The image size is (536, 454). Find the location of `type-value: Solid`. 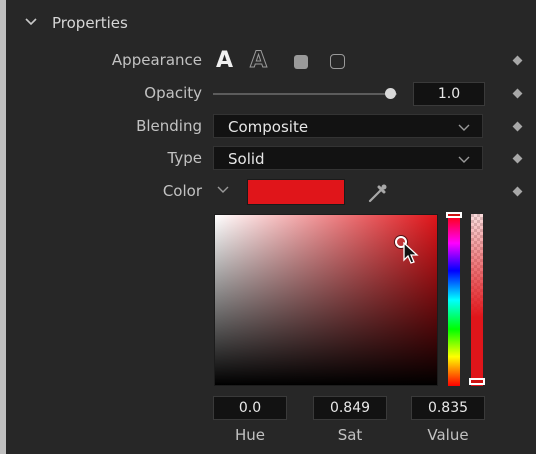

type-value: Solid is located at coordinates (246, 159).